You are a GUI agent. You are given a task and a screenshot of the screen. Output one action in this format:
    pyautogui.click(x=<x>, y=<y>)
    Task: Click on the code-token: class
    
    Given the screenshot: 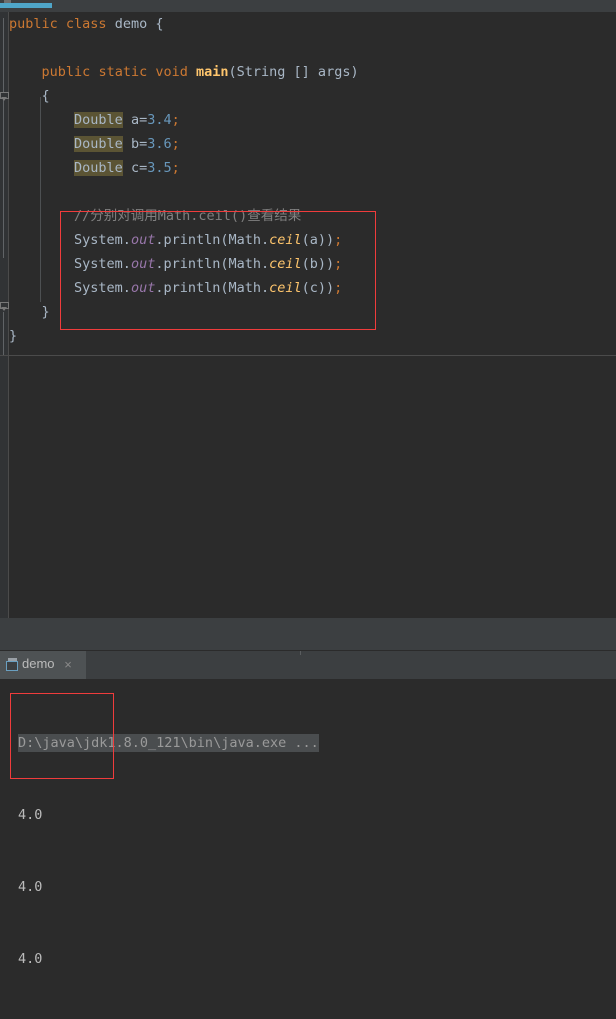 What is the action you would take?
    pyautogui.click(x=86, y=24)
    